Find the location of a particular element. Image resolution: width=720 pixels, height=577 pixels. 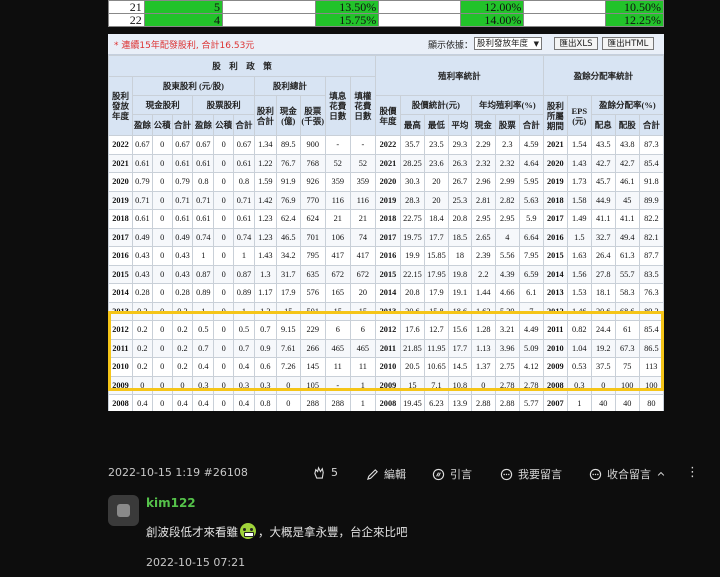

col-header: 合計 is located at coordinates (244, 125).